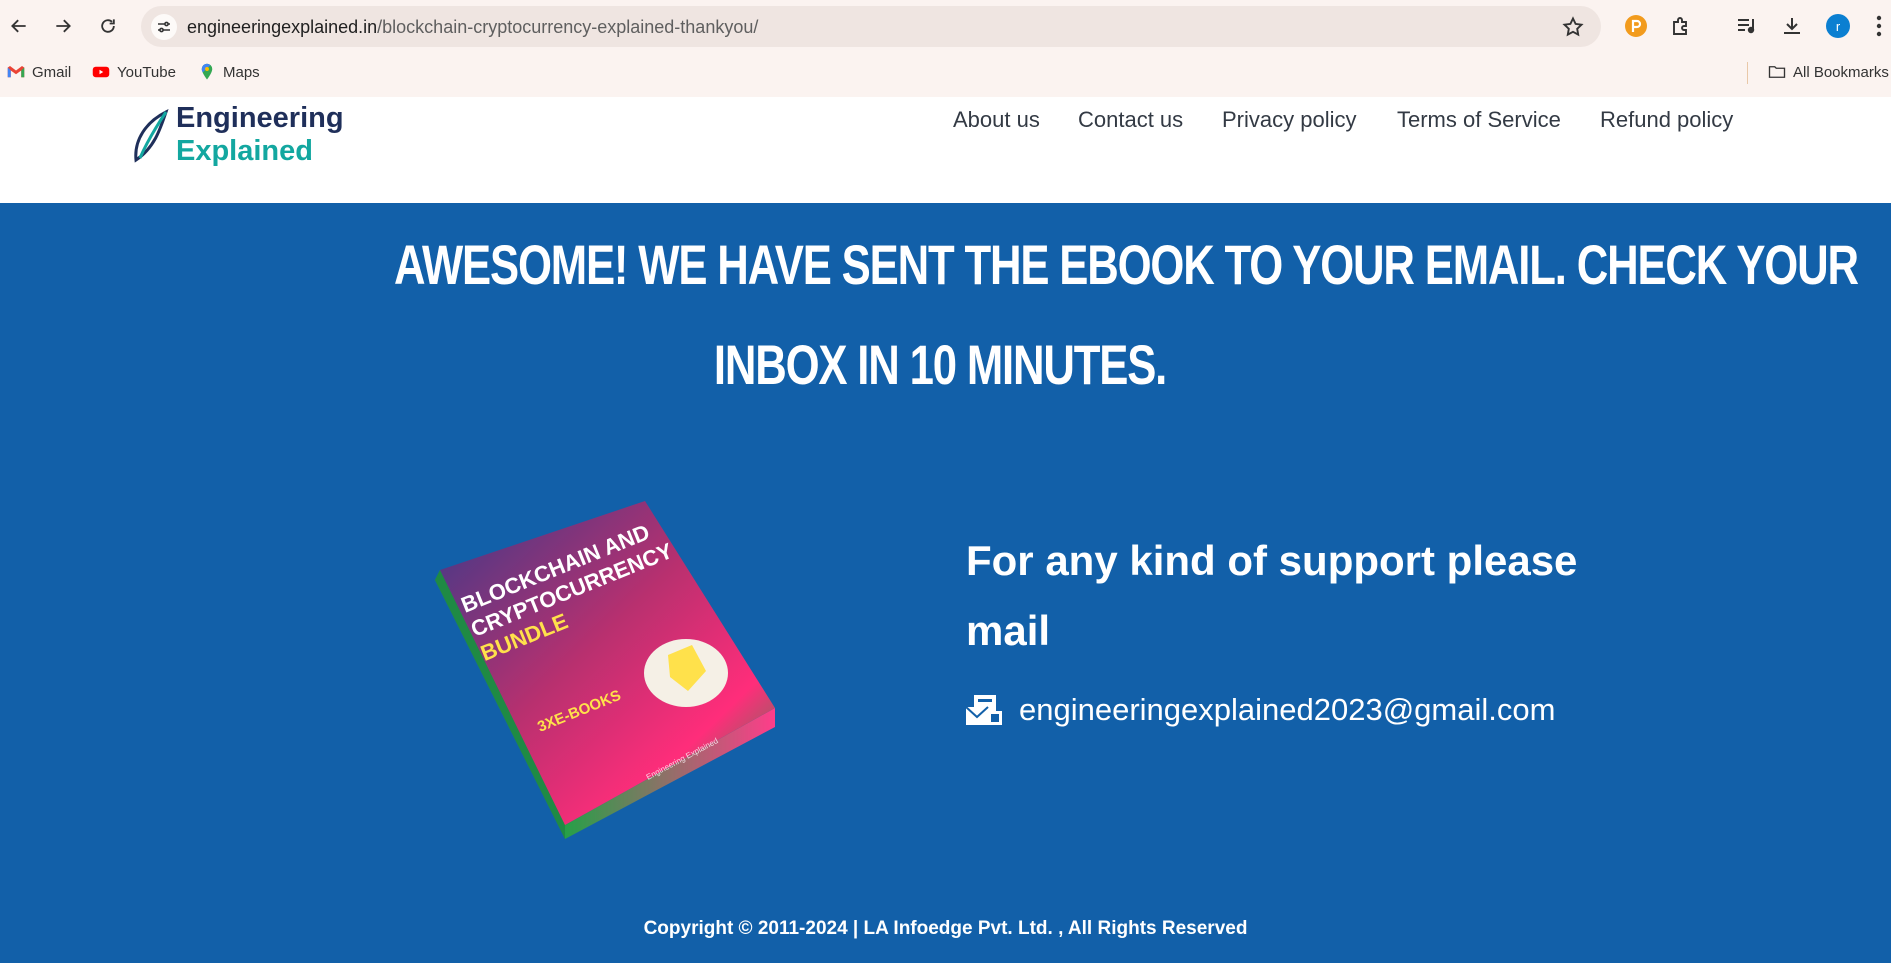 The width and height of the screenshot is (1891, 963). What do you see at coordinates (1666, 120) in the screenshot?
I see `menu-refund-policy: Refund policy` at bounding box center [1666, 120].